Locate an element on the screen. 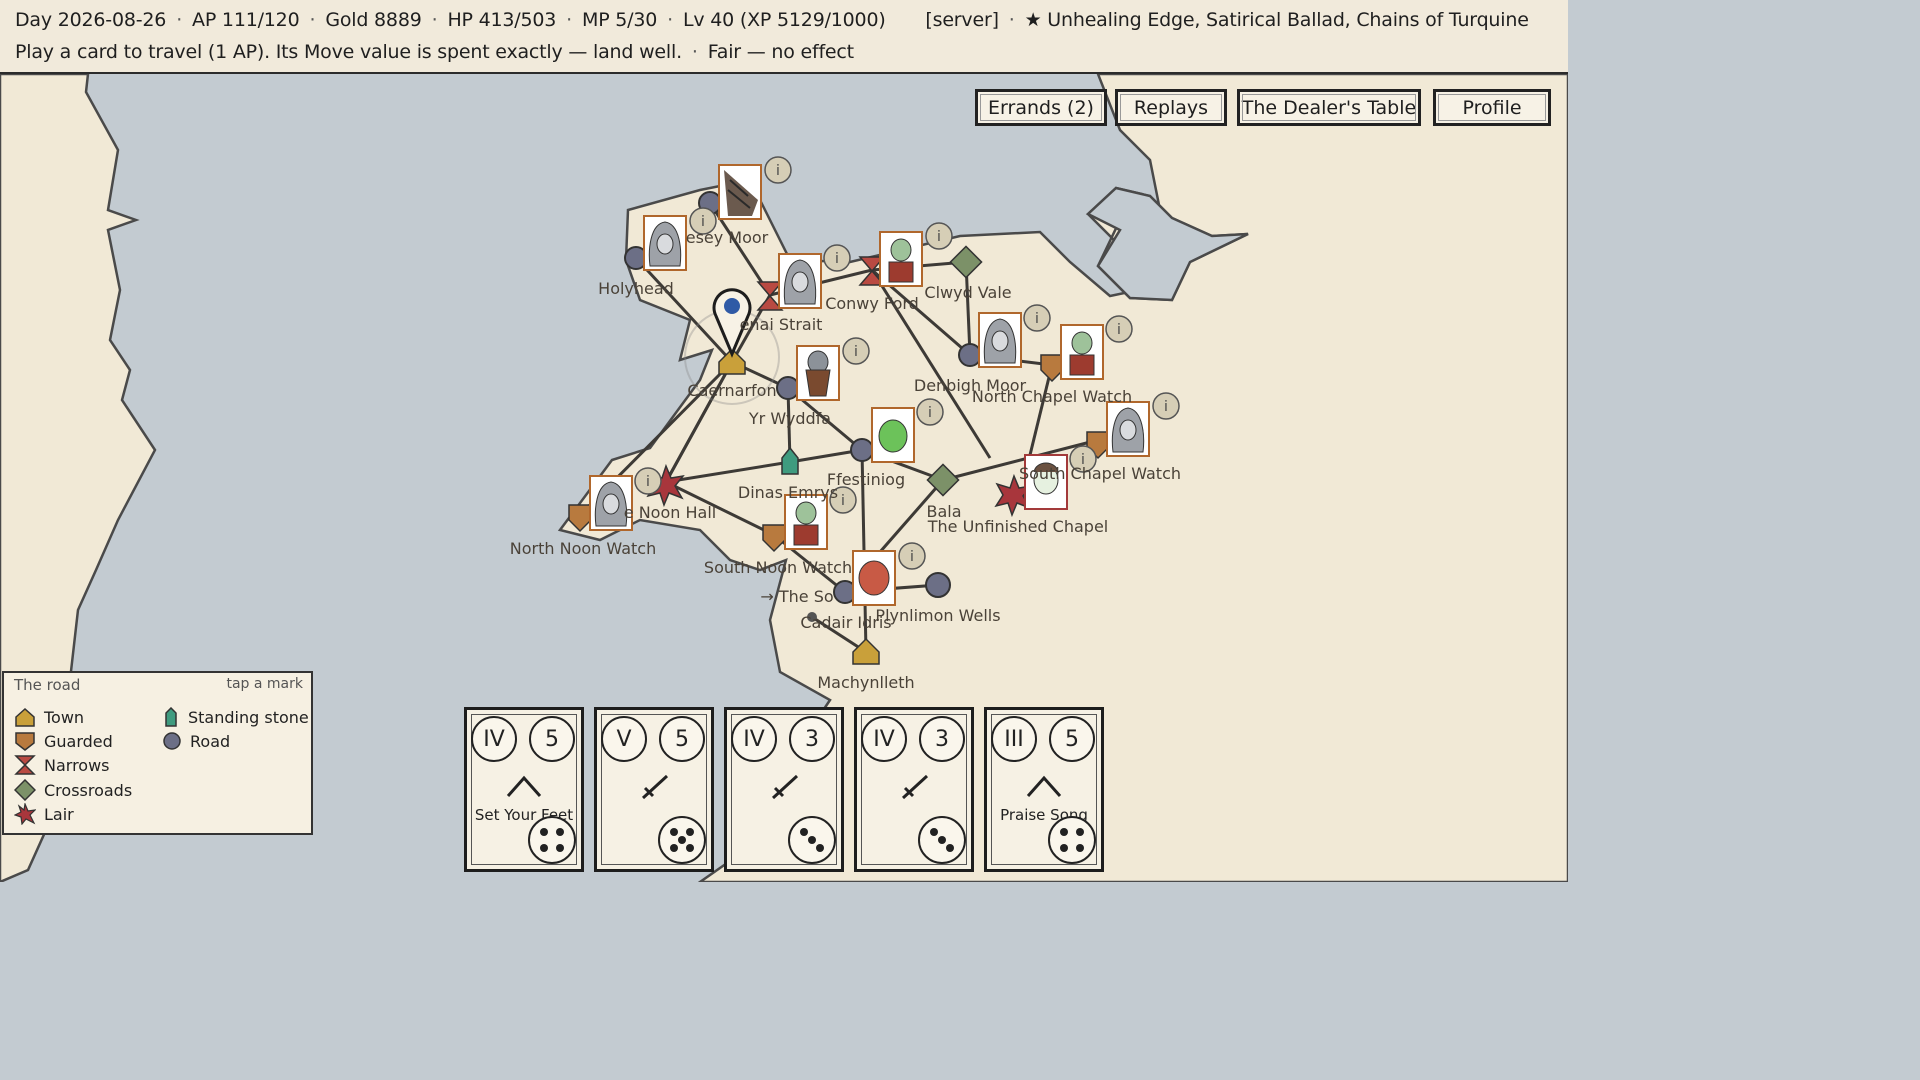  replays-button: Replays is located at coordinates (1171, 107).